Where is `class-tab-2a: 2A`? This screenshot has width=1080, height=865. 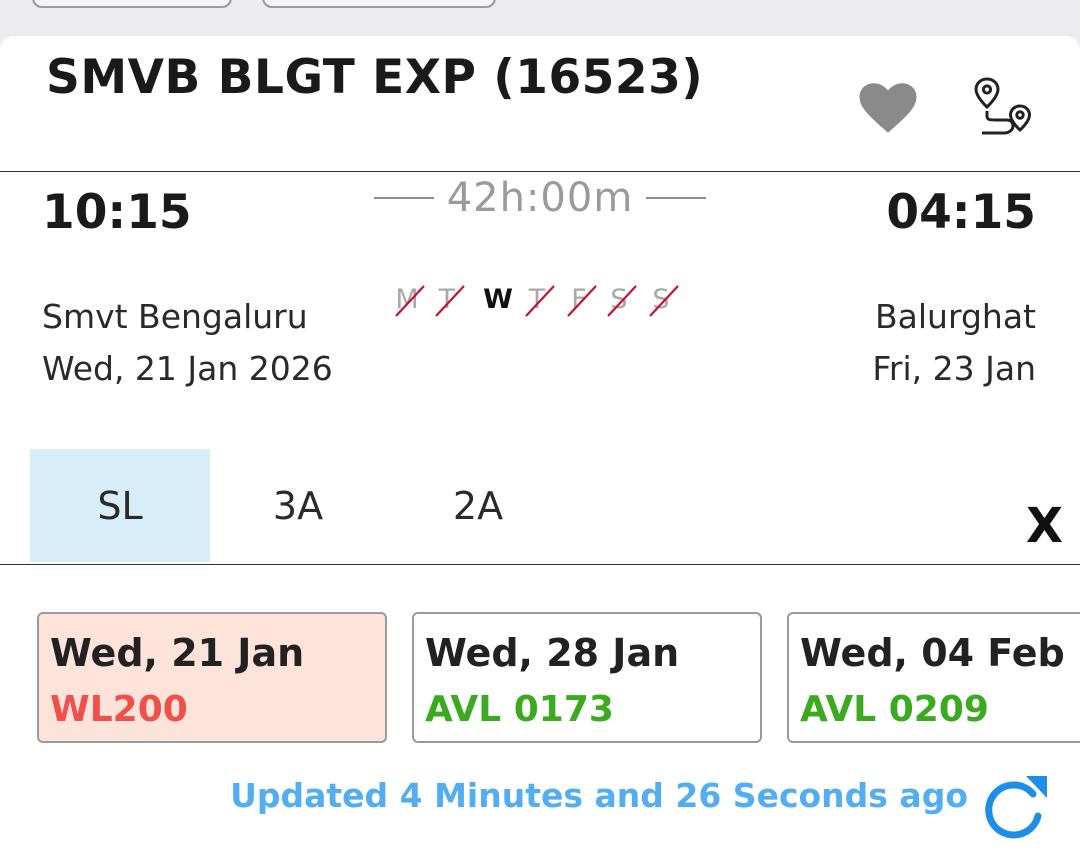 class-tab-2a: 2A is located at coordinates (478, 505).